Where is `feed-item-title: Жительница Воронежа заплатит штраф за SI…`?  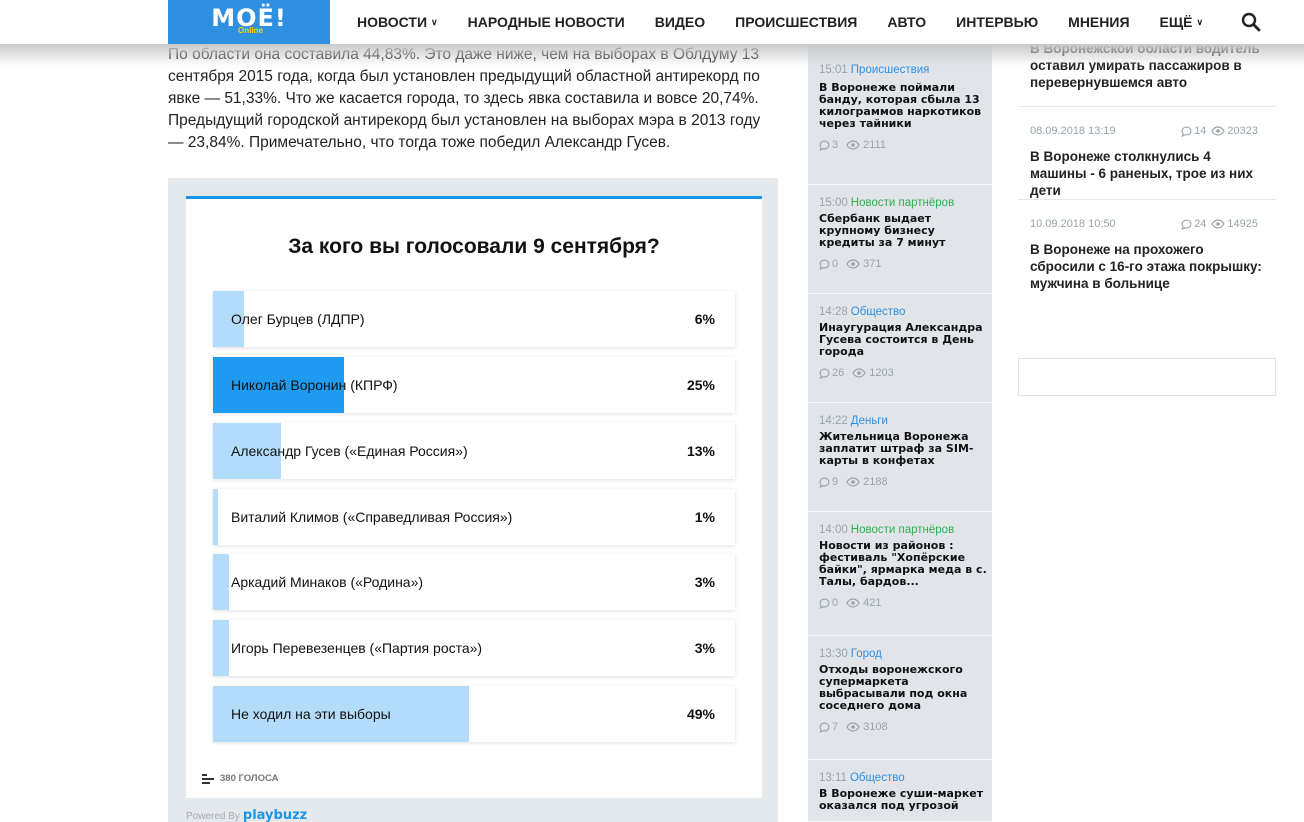
feed-item-title: Жительница Воронежа заплатит штраф за SI… is located at coordinates (903, 449).